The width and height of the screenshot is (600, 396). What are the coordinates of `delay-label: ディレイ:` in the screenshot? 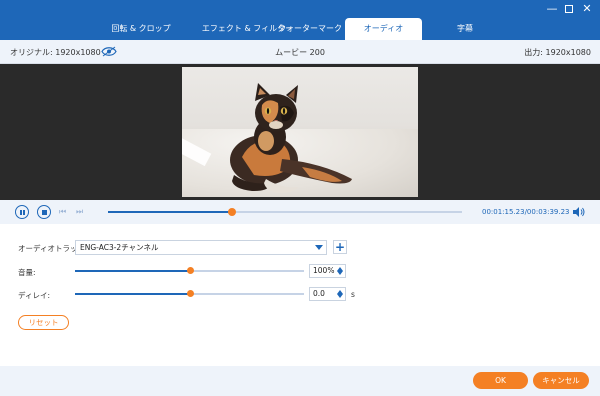 It's located at (34, 295).